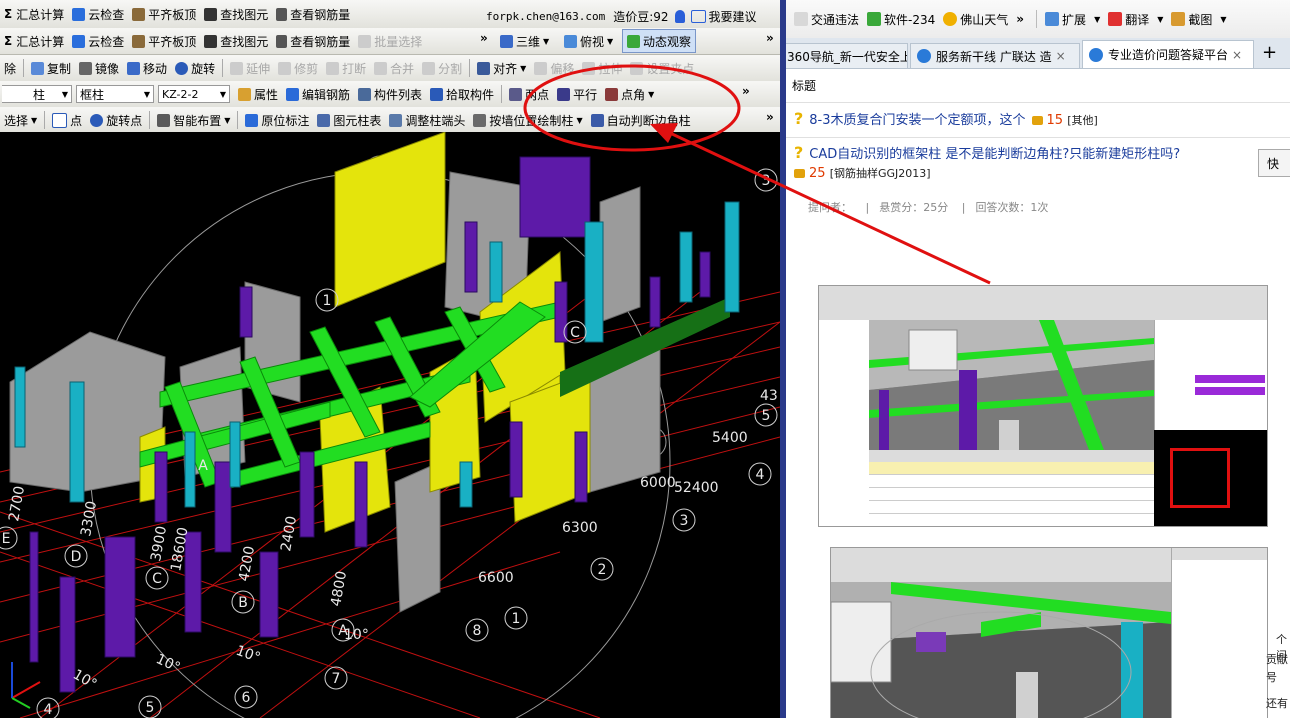 Image resolution: width=1290 pixels, height=718 pixels. I want to click on translate-icon, so click(1115, 19).